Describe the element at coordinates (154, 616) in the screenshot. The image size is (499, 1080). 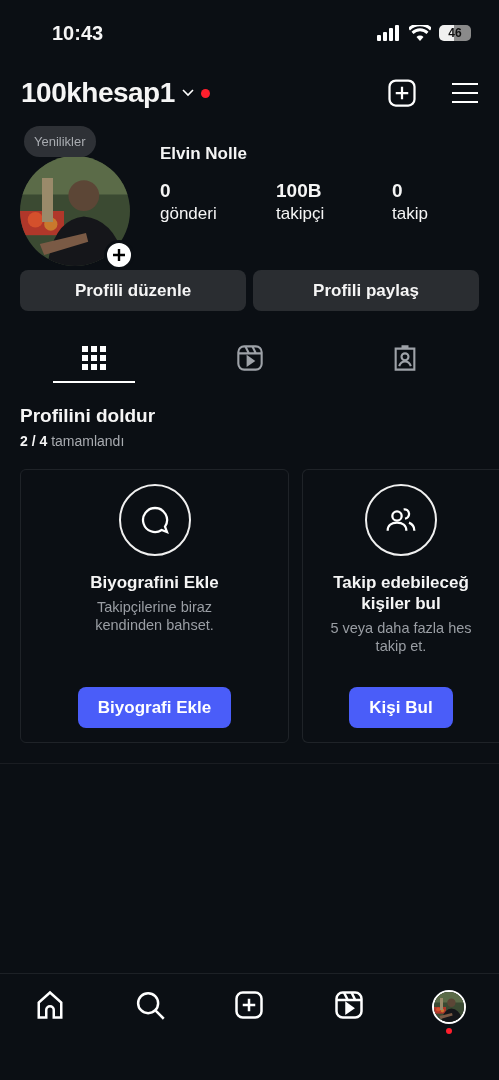
I see `card-text: Takipçilerine biraz kendinden bahset.` at that location.